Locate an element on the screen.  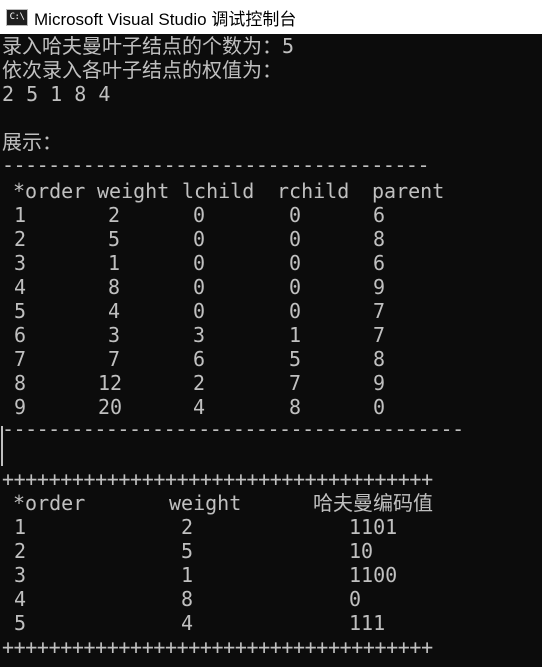
window-title: Microsoft Visual Studio 调试控制台 is located at coordinates (165, 19).